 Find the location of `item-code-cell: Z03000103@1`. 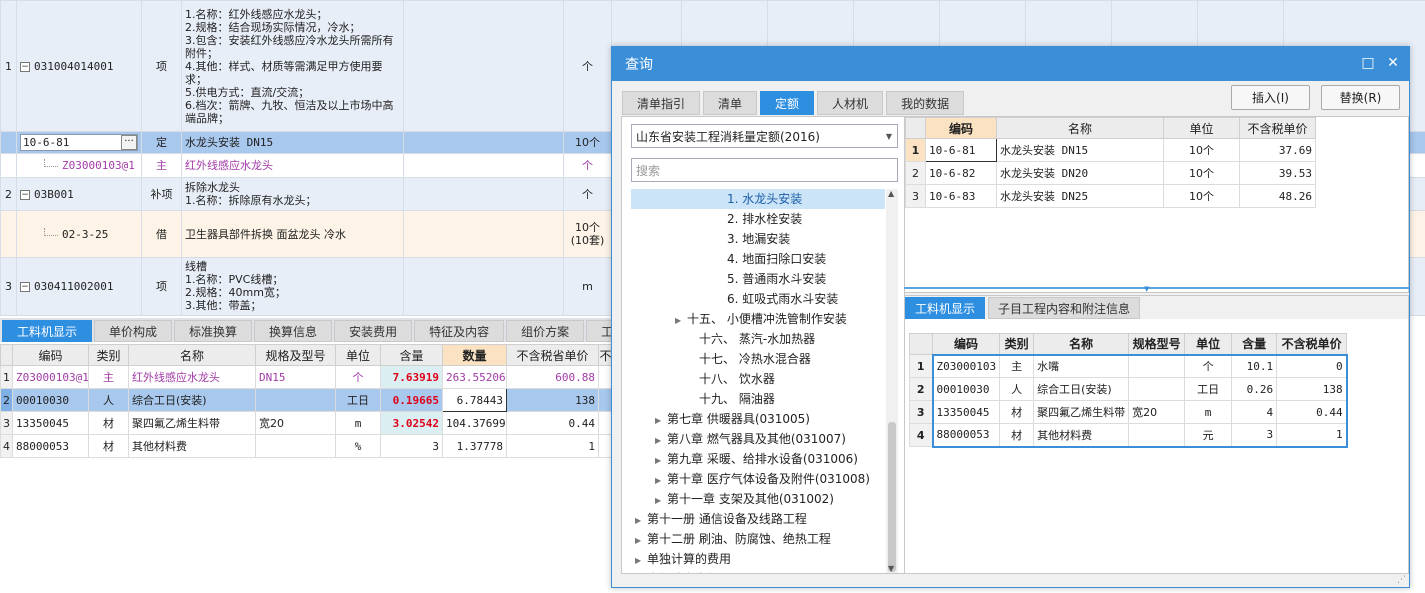

item-code-cell: Z03000103@1 is located at coordinates (79, 165).